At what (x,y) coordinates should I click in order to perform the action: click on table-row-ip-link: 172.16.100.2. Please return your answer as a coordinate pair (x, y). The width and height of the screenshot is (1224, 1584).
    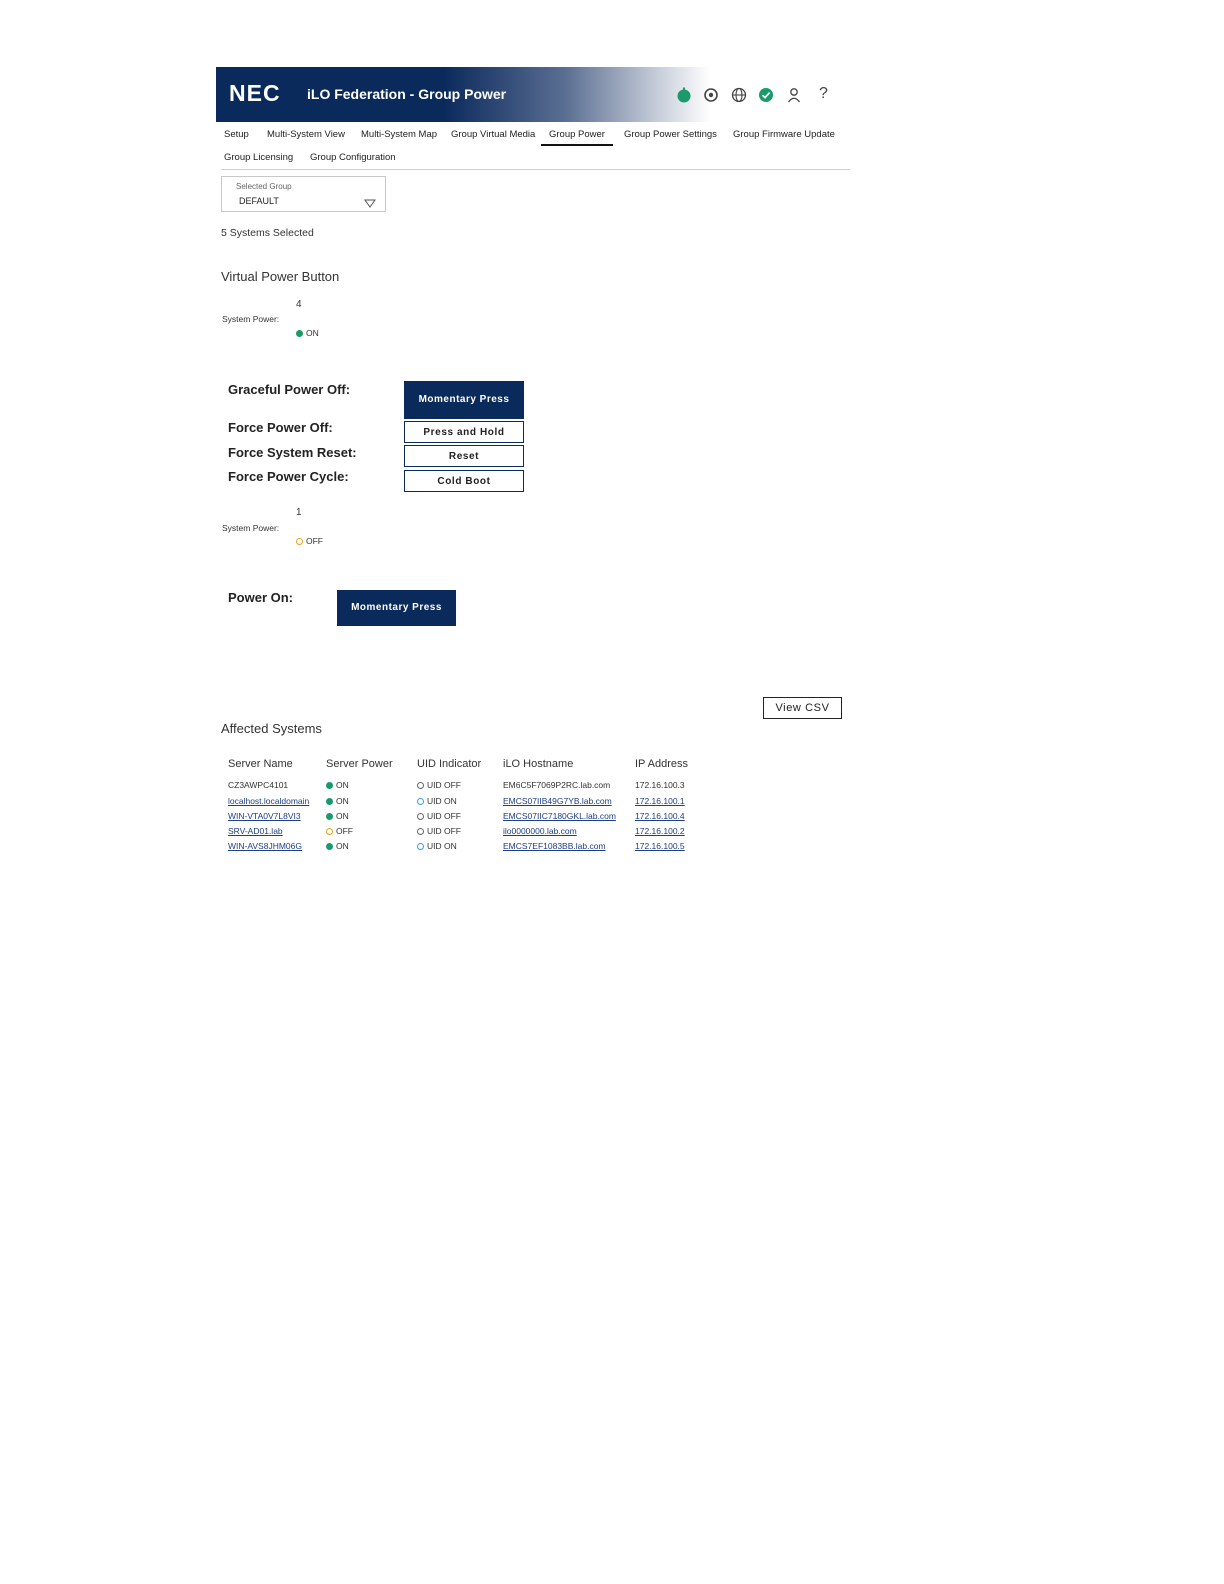
    Looking at the image, I should click on (660, 831).